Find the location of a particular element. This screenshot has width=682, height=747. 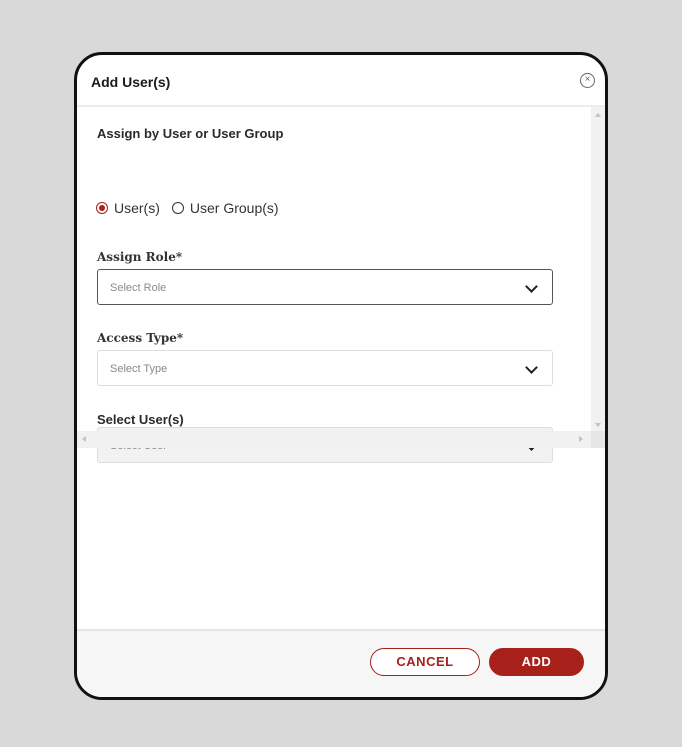

radio-user-groups is located at coordinates (177, 208).